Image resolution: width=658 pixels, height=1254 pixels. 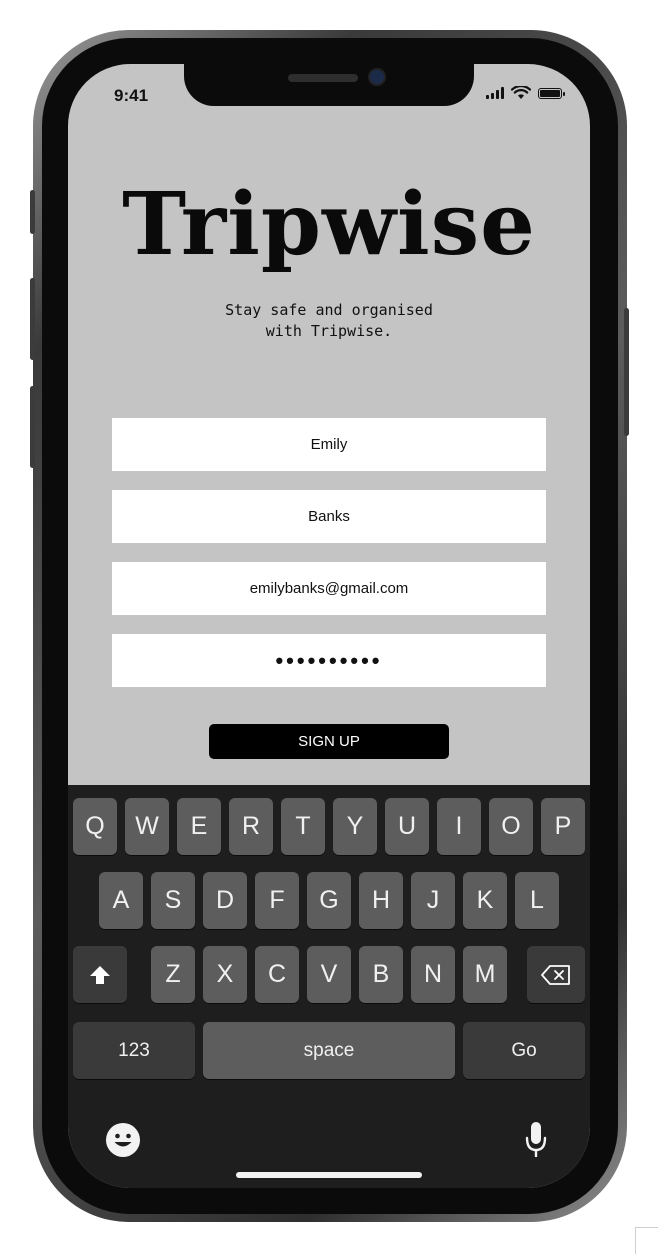 What do you see at coordinates (563, 826) in the screenshot?
I see `key-p: P` at bounding box center [563, 826].